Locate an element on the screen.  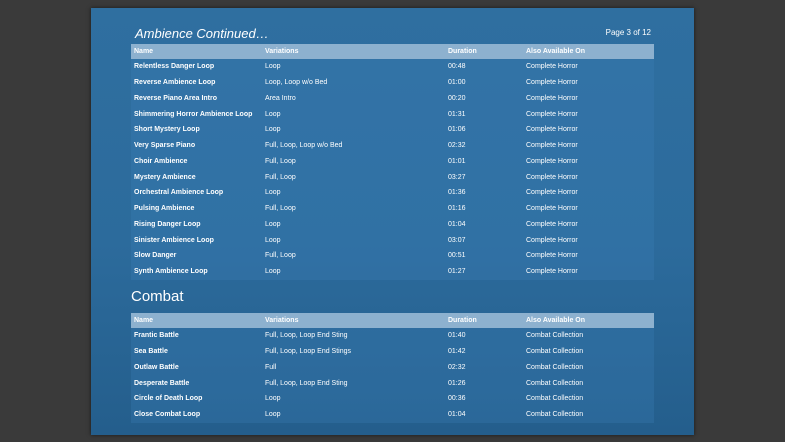
track-name: Sea Battle is located at coordinates (196, 351).